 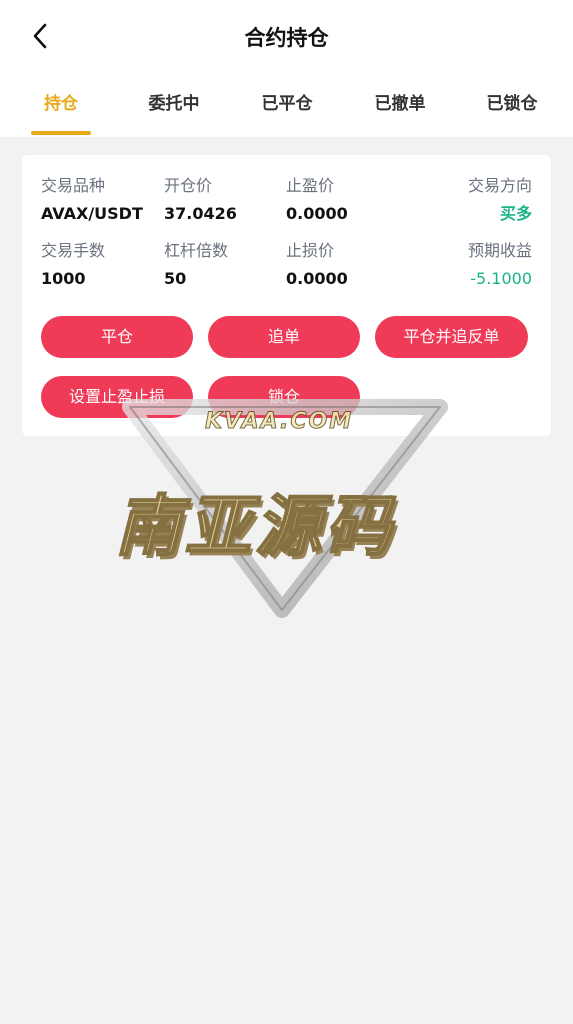 I want to click on chase-order-button: 追单, so click(x=284, y=337).